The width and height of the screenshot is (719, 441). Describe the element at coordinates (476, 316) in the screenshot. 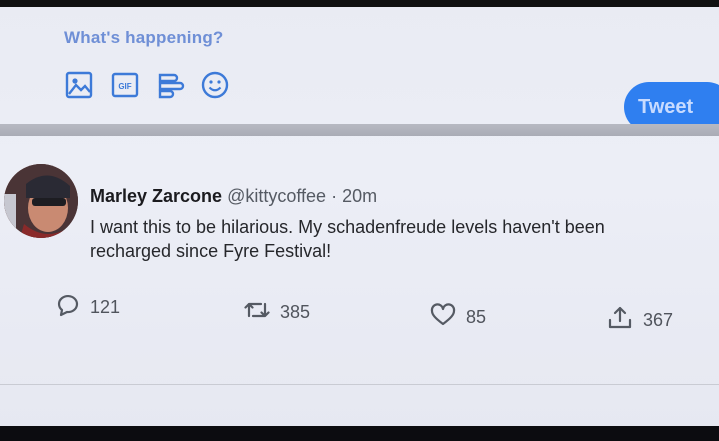

I see `like-count: 85` at that location.